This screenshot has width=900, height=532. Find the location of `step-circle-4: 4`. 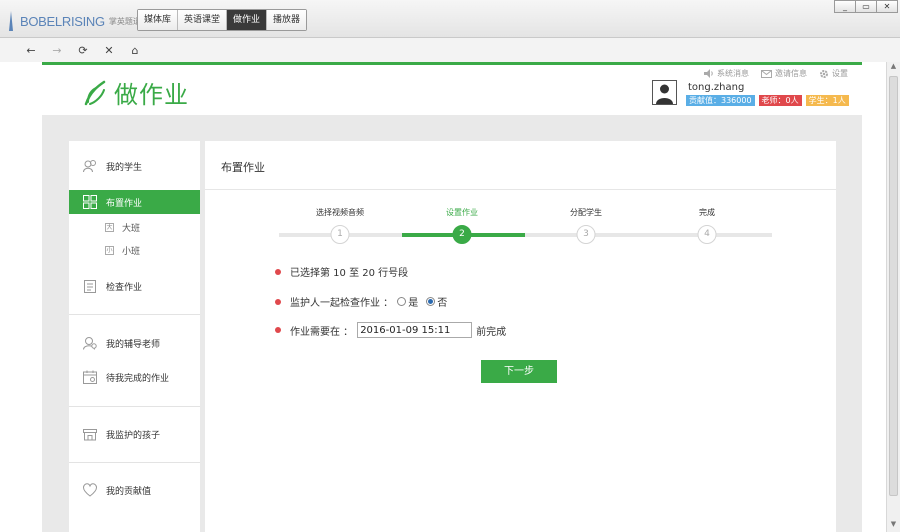

step-circle-4: 4 is located at coordinates (707, 234).